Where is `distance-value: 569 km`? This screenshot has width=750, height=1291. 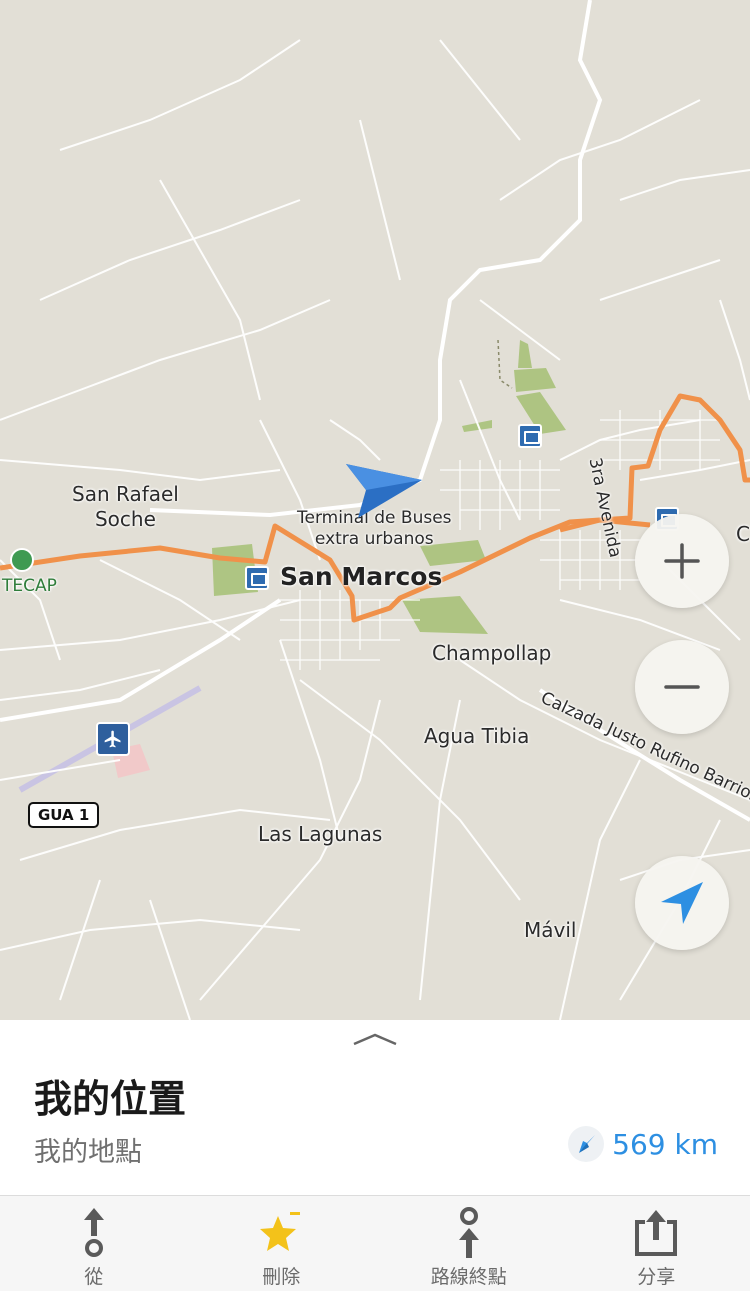
distance-value: 569 km is located at coordinates (665, 1144).